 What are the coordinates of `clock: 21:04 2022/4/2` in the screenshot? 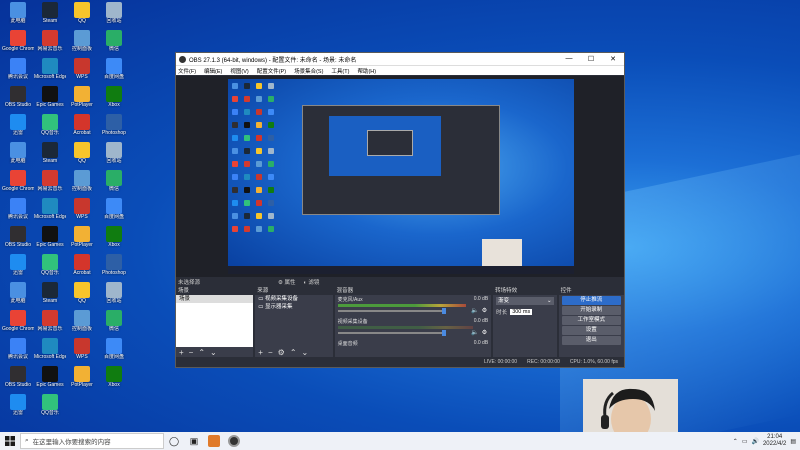 It's located at (774, 441).